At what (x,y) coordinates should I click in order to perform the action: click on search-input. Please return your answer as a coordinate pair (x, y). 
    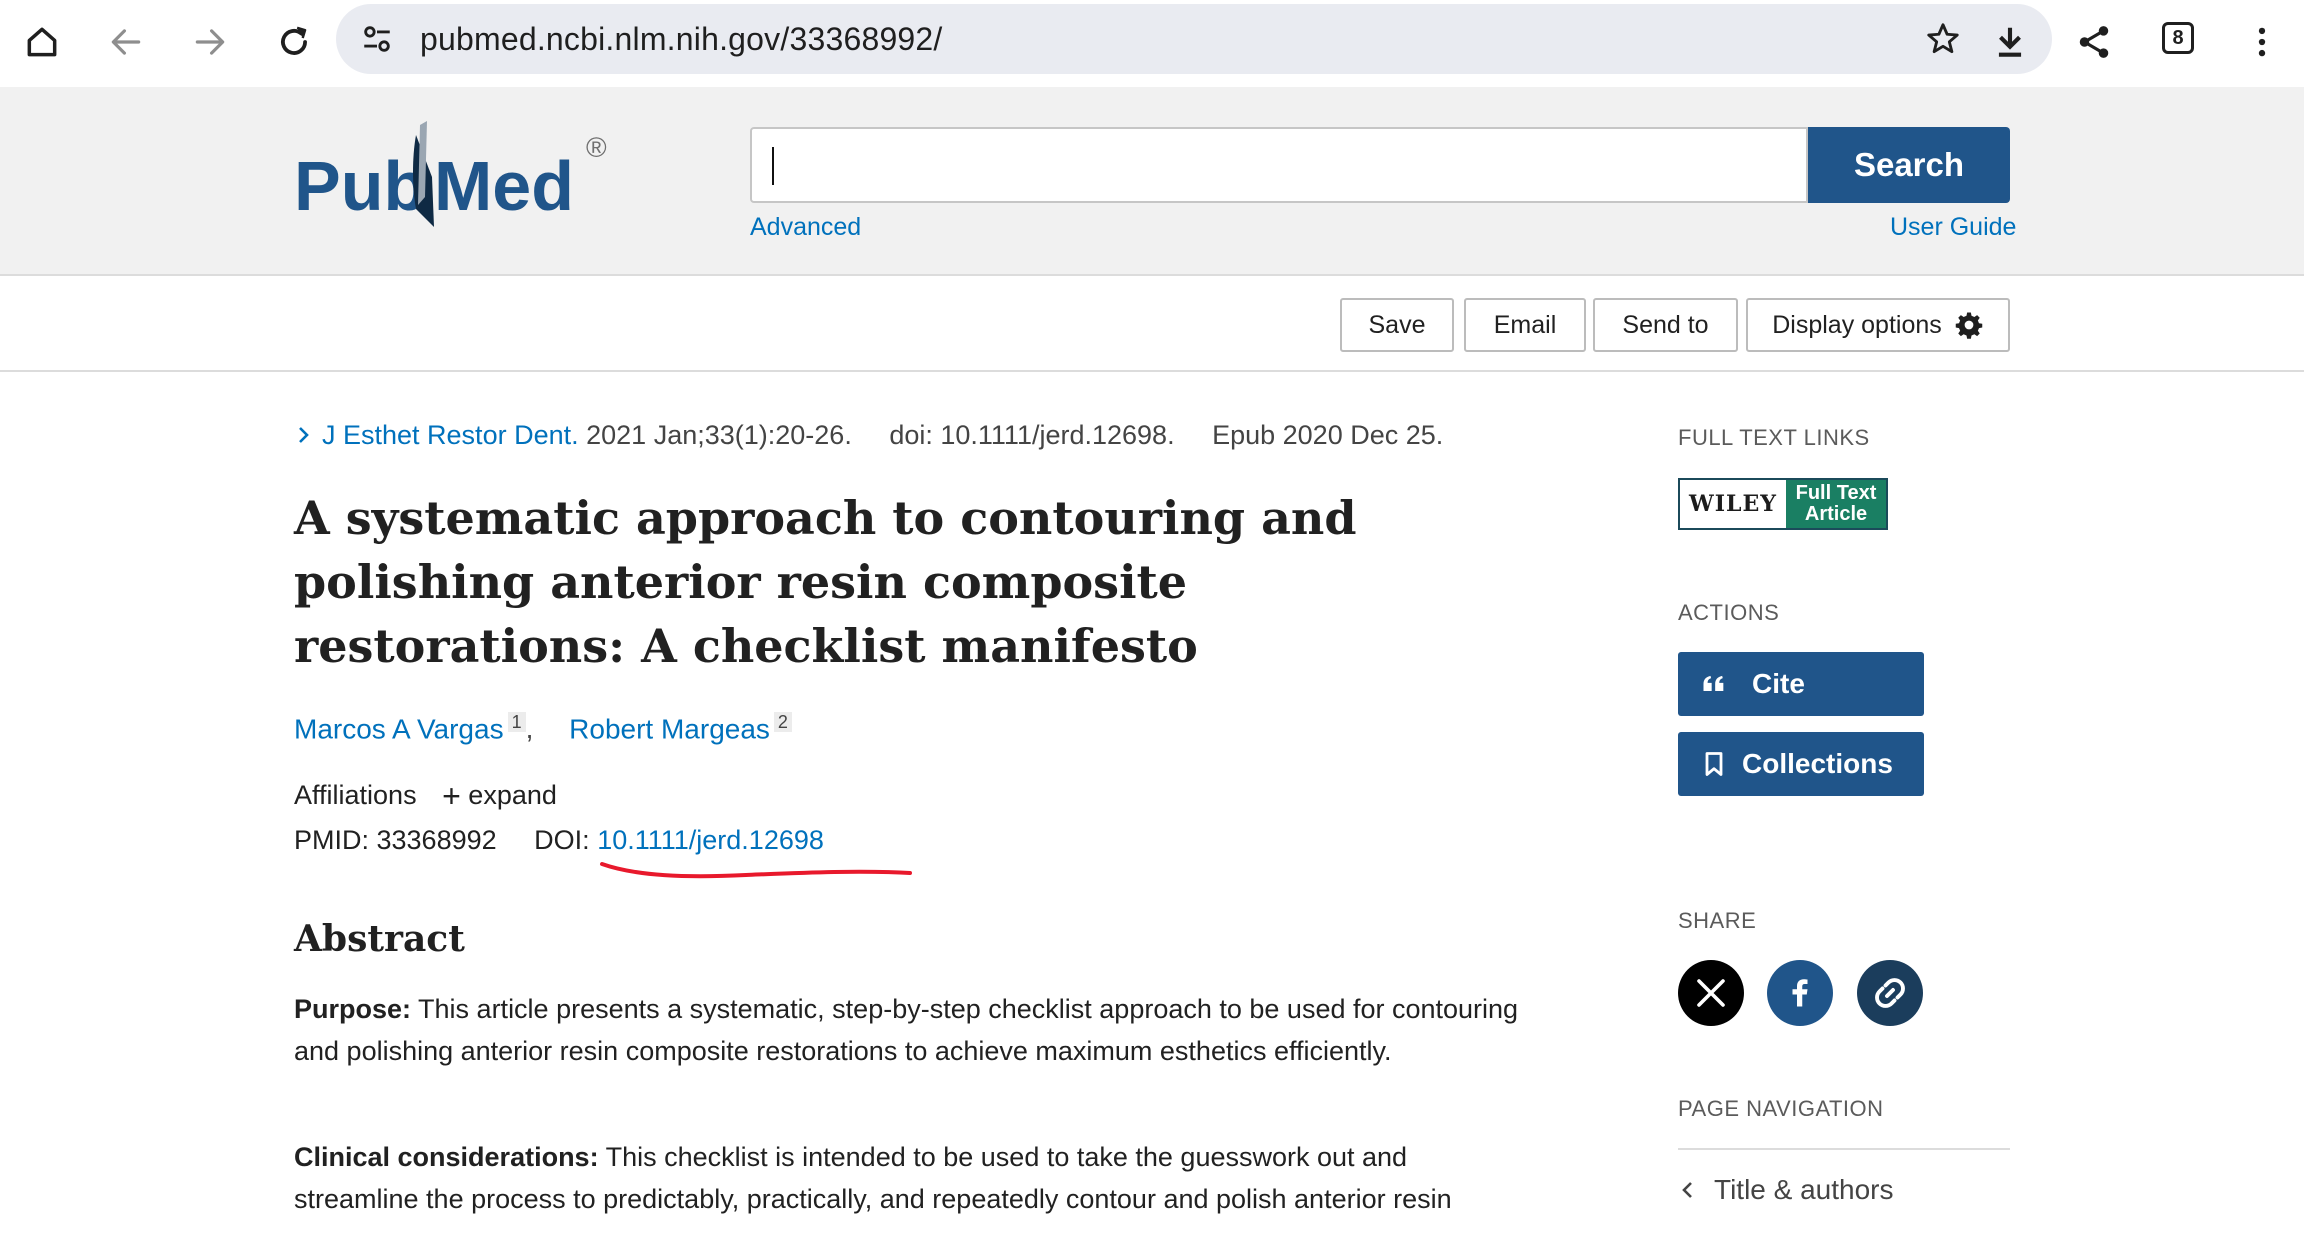
    Looking at the image, I should click on (1279, 165).